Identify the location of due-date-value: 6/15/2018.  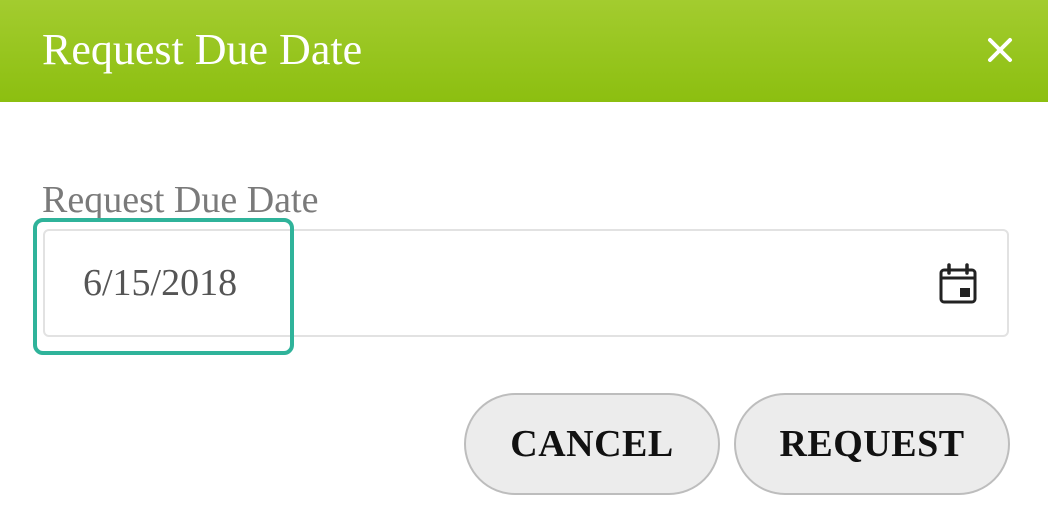
(160, 283).